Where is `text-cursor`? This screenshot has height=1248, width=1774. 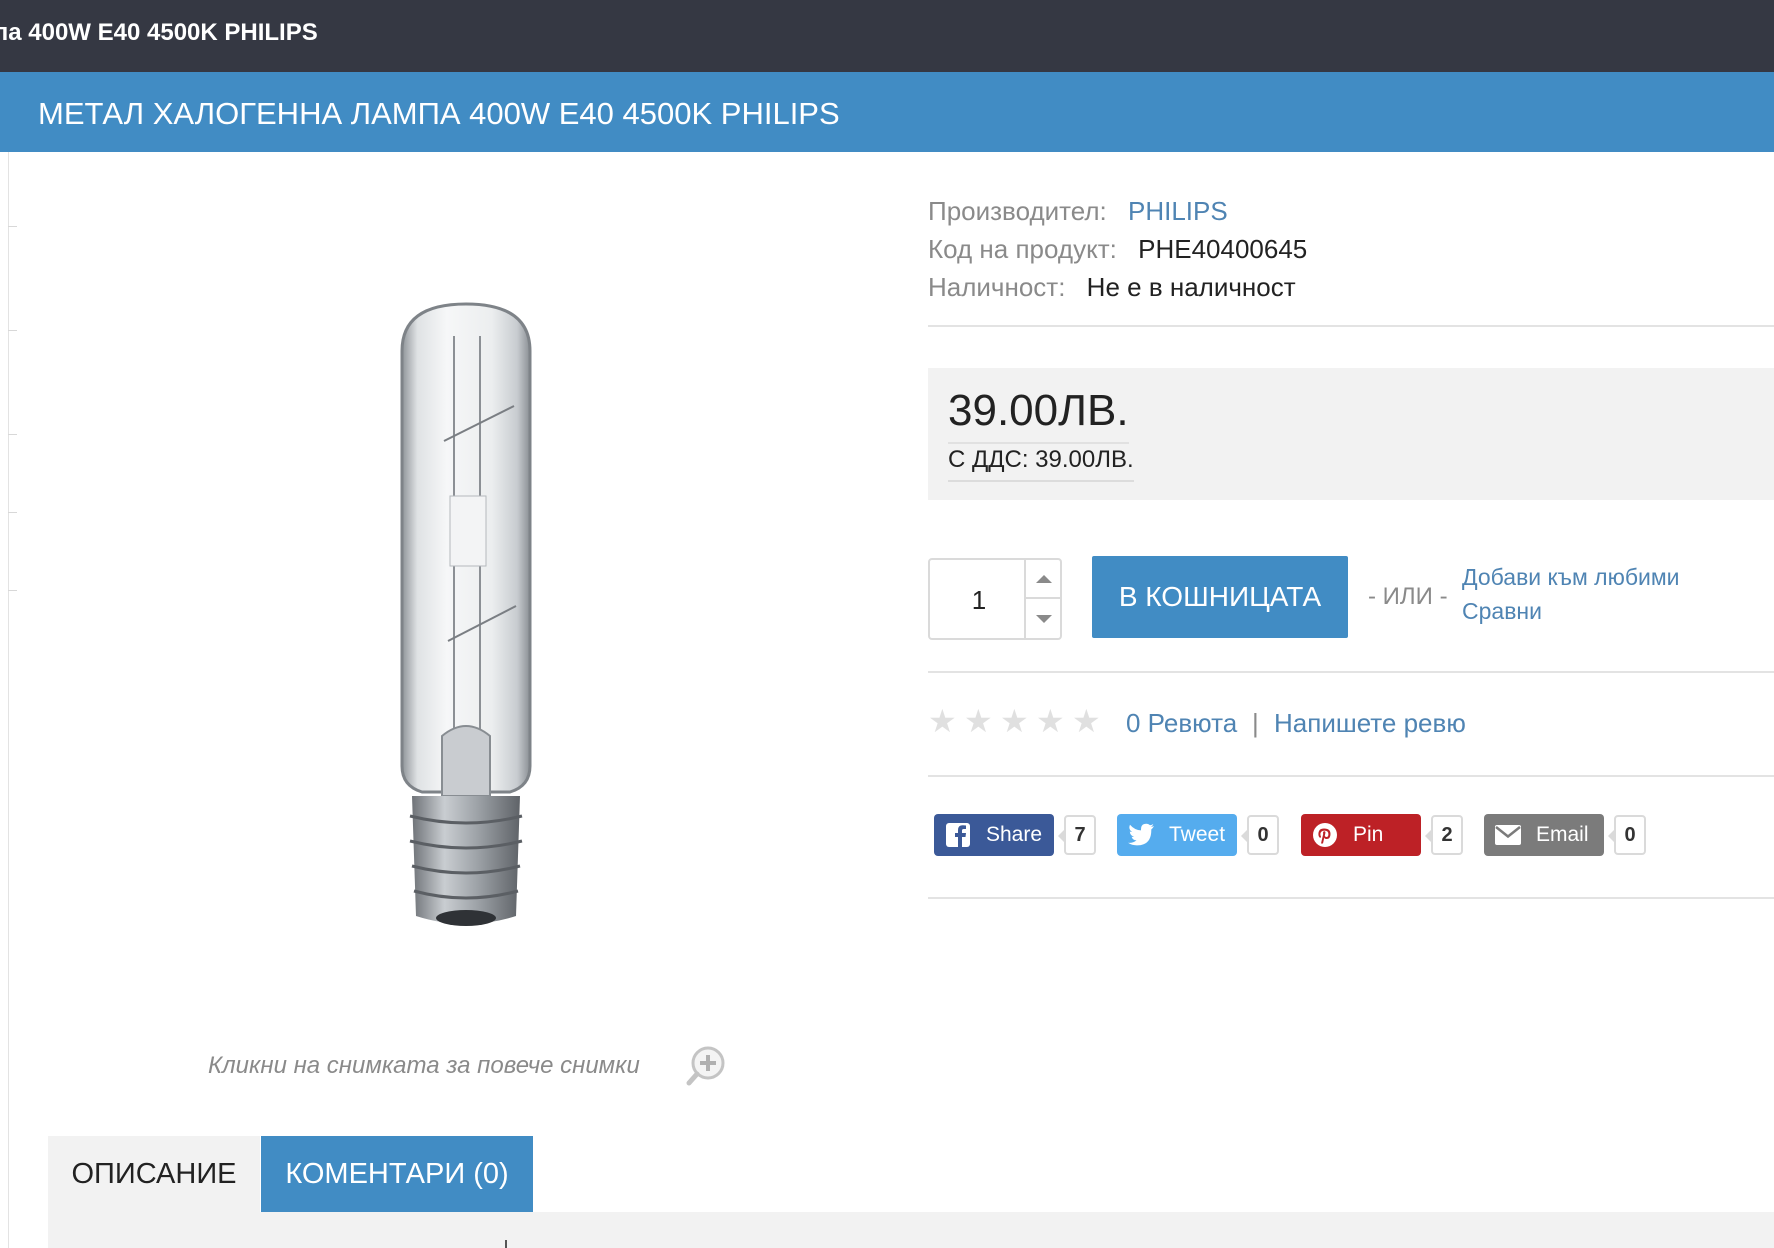 text-cursor is located at coordinates (506, 1244).